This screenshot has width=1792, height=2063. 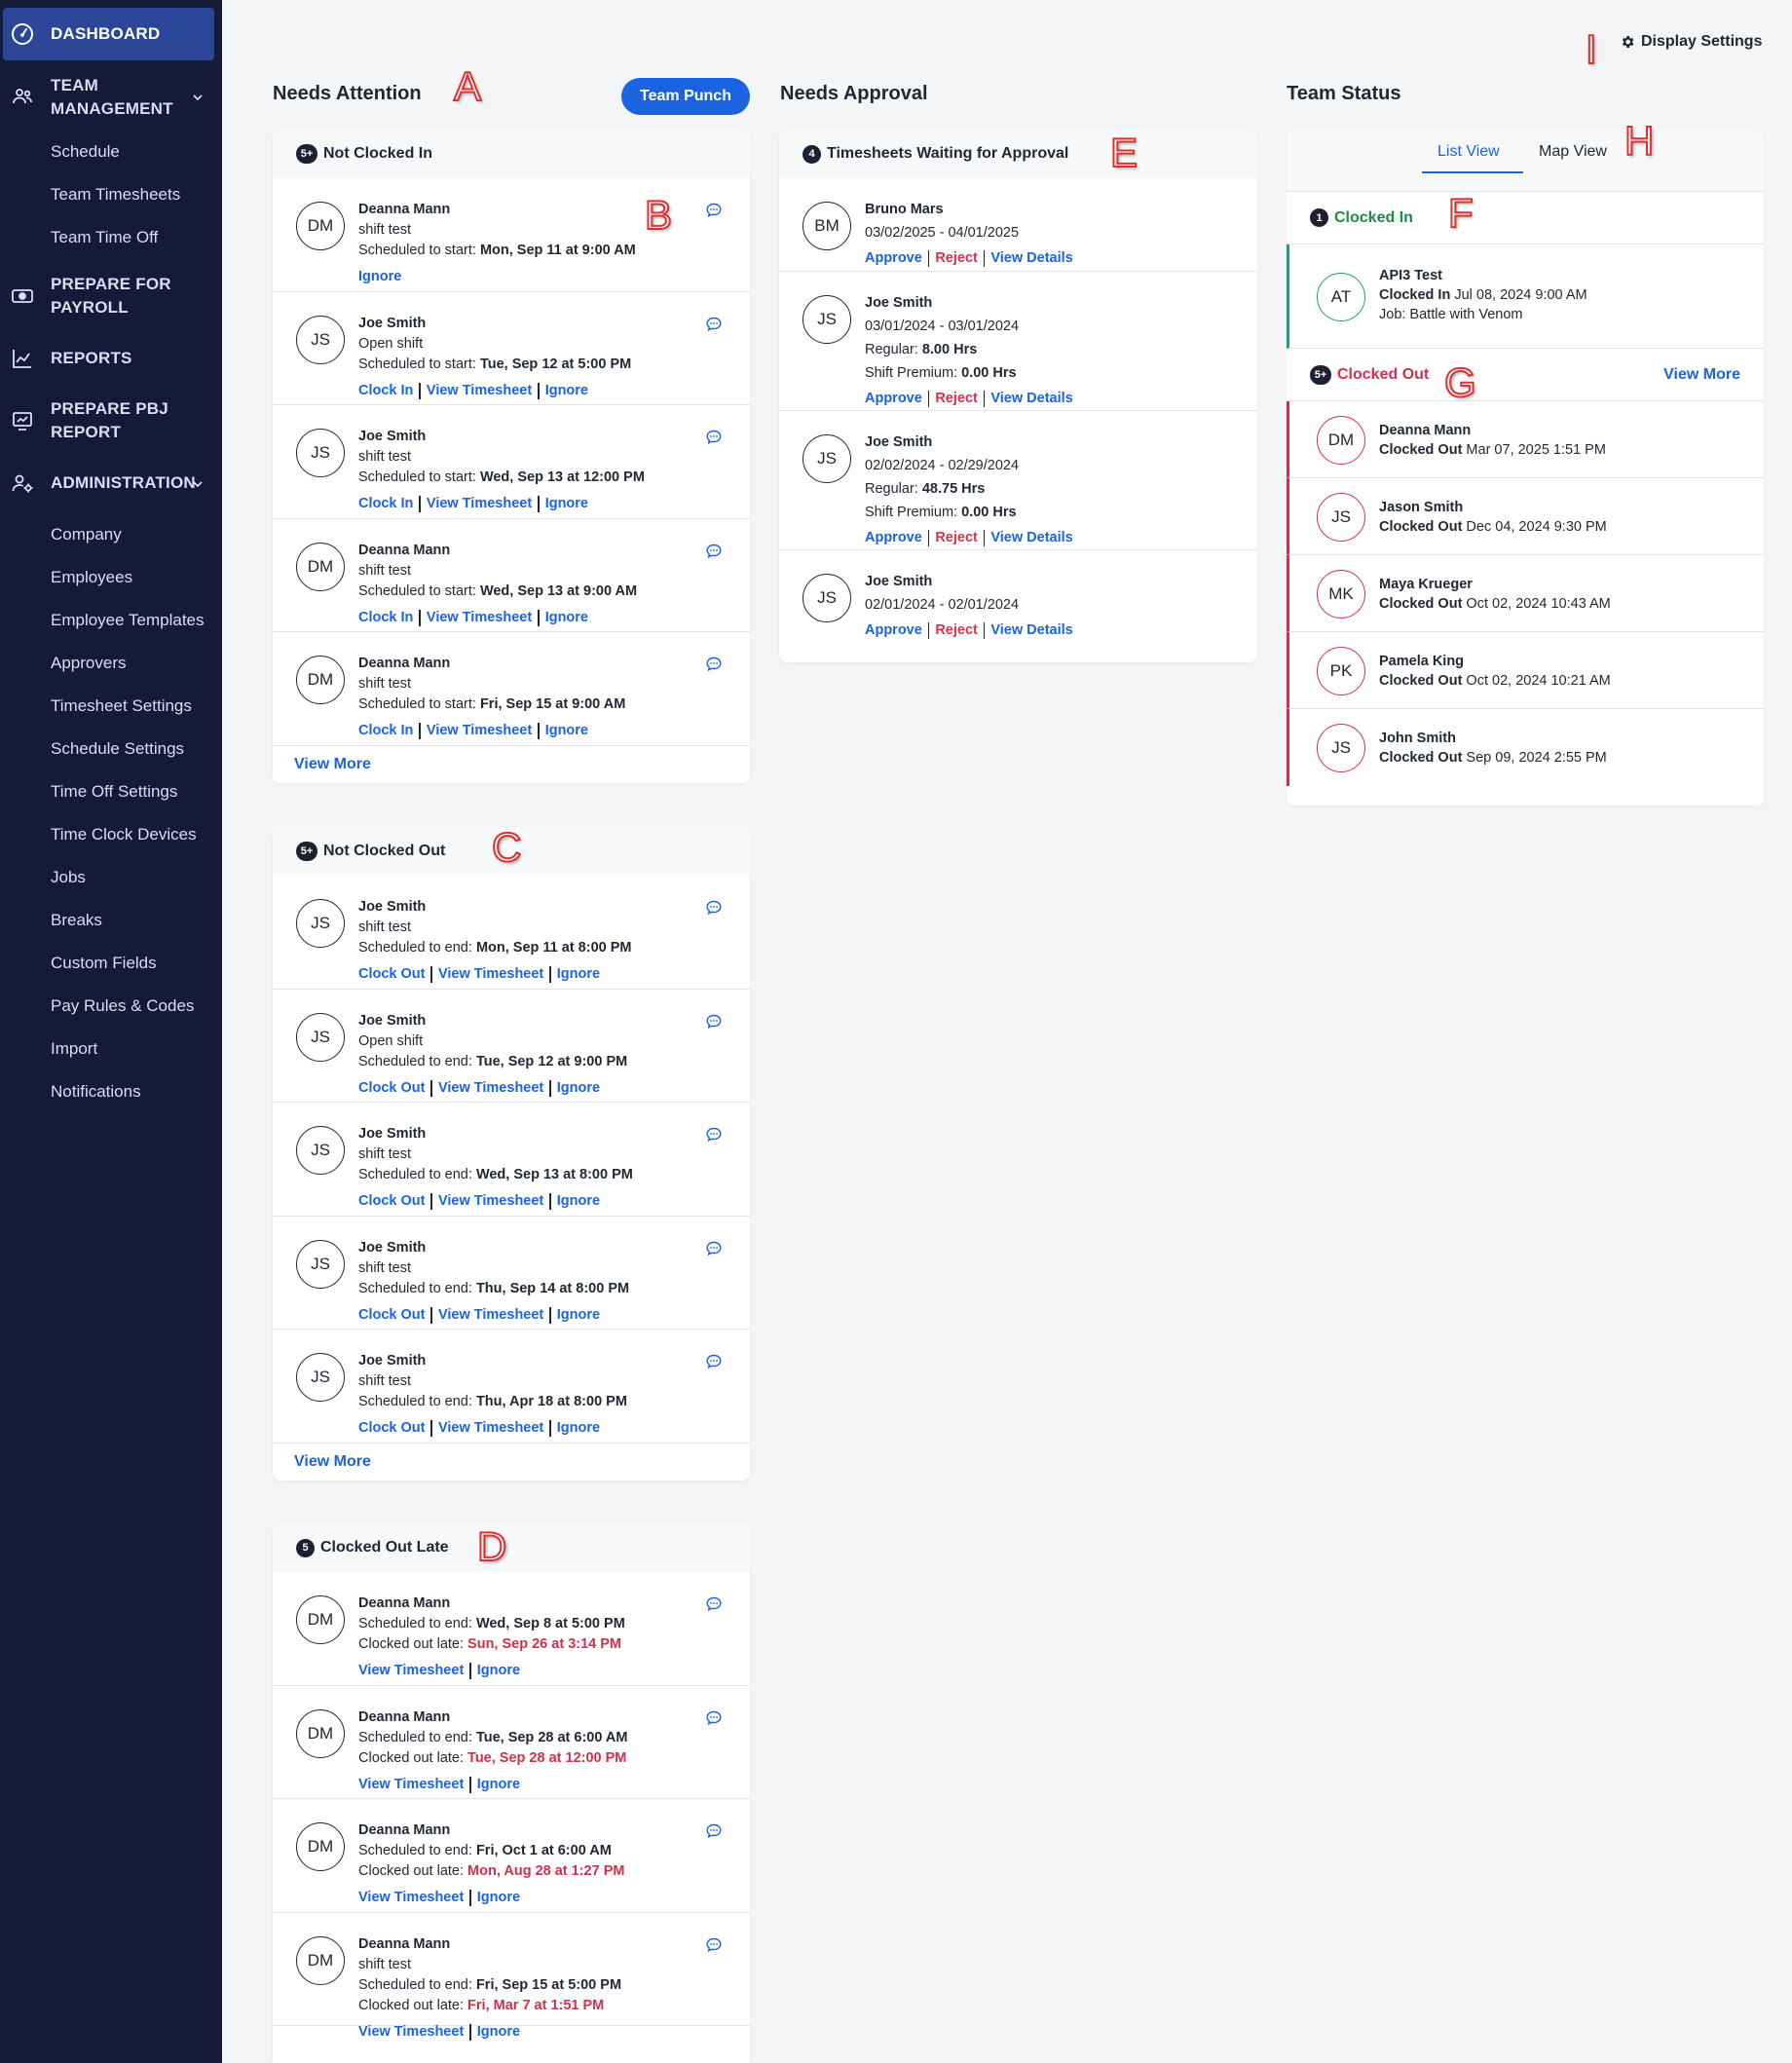 What do you see at coordinates (1468, 152) in the screenshot?
I see `tab-list-view: List View` at bounding box center [1468, 152].